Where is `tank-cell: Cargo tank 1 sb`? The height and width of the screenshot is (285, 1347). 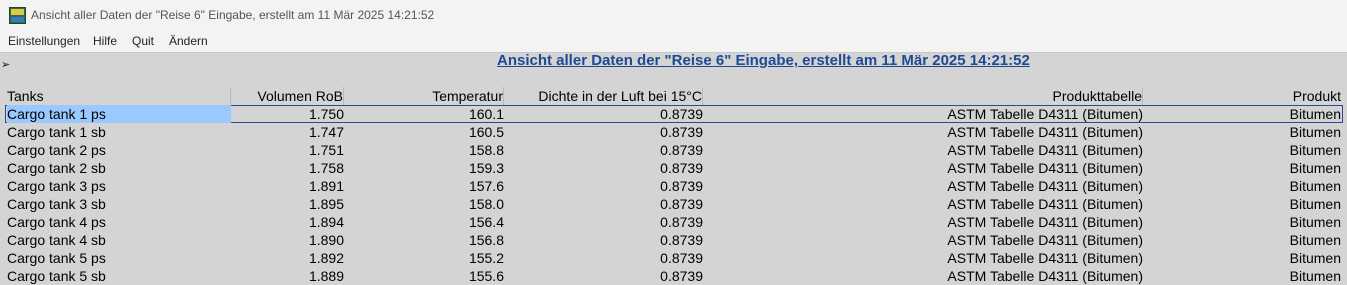
tank-cell: Cargo tank 1 sb is located at coordinates (119, 132).